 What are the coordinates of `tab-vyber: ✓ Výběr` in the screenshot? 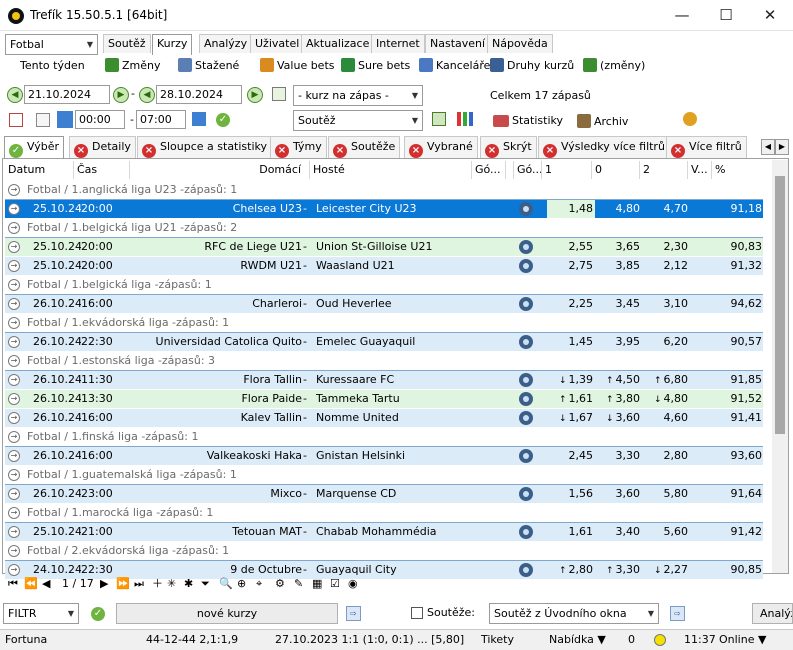 It's located at (34, 147).